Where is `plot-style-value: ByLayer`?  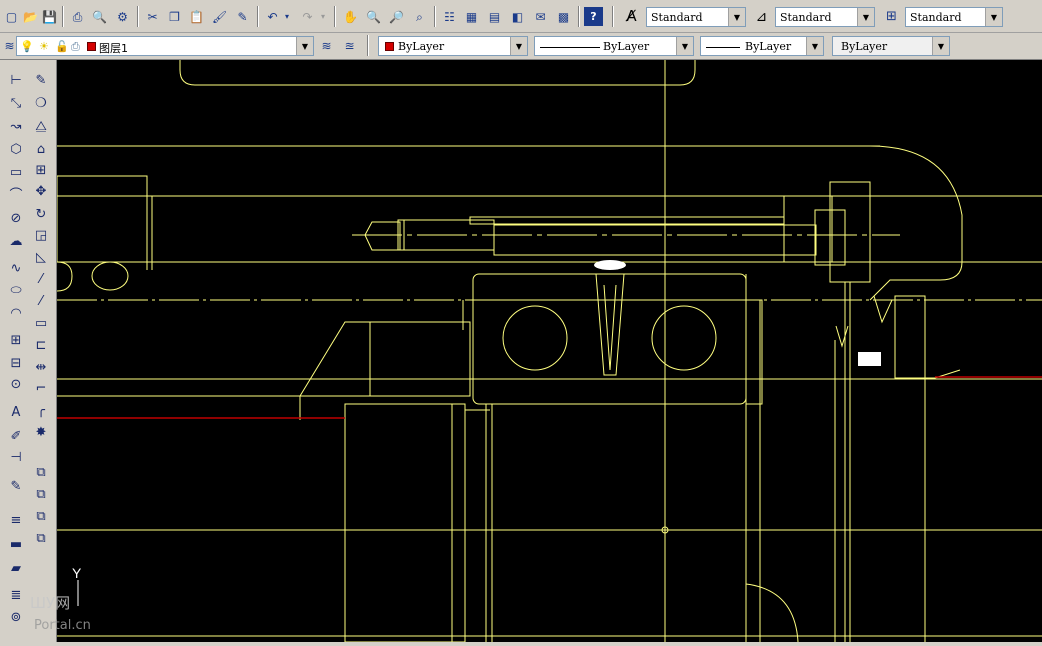
plot-style-value: ByLayer is located at coordinates (864, 46).